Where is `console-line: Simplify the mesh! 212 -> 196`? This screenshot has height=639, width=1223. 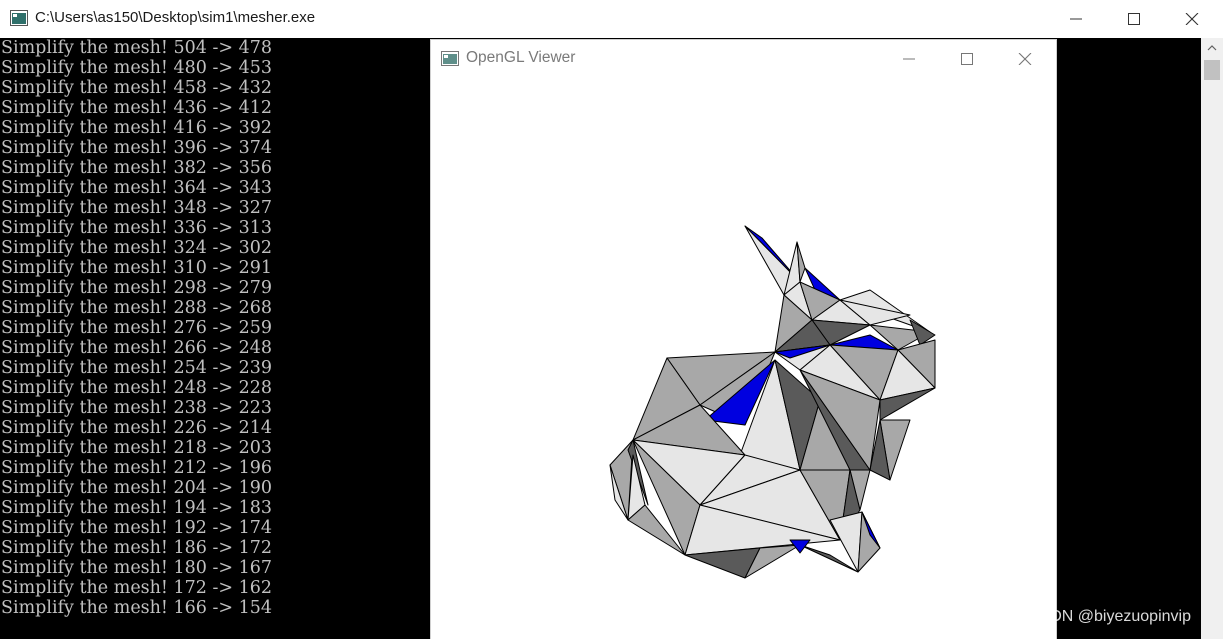
console-line: Simplify the mesh! 212 -> 196 is located at coordinates (137, 468).